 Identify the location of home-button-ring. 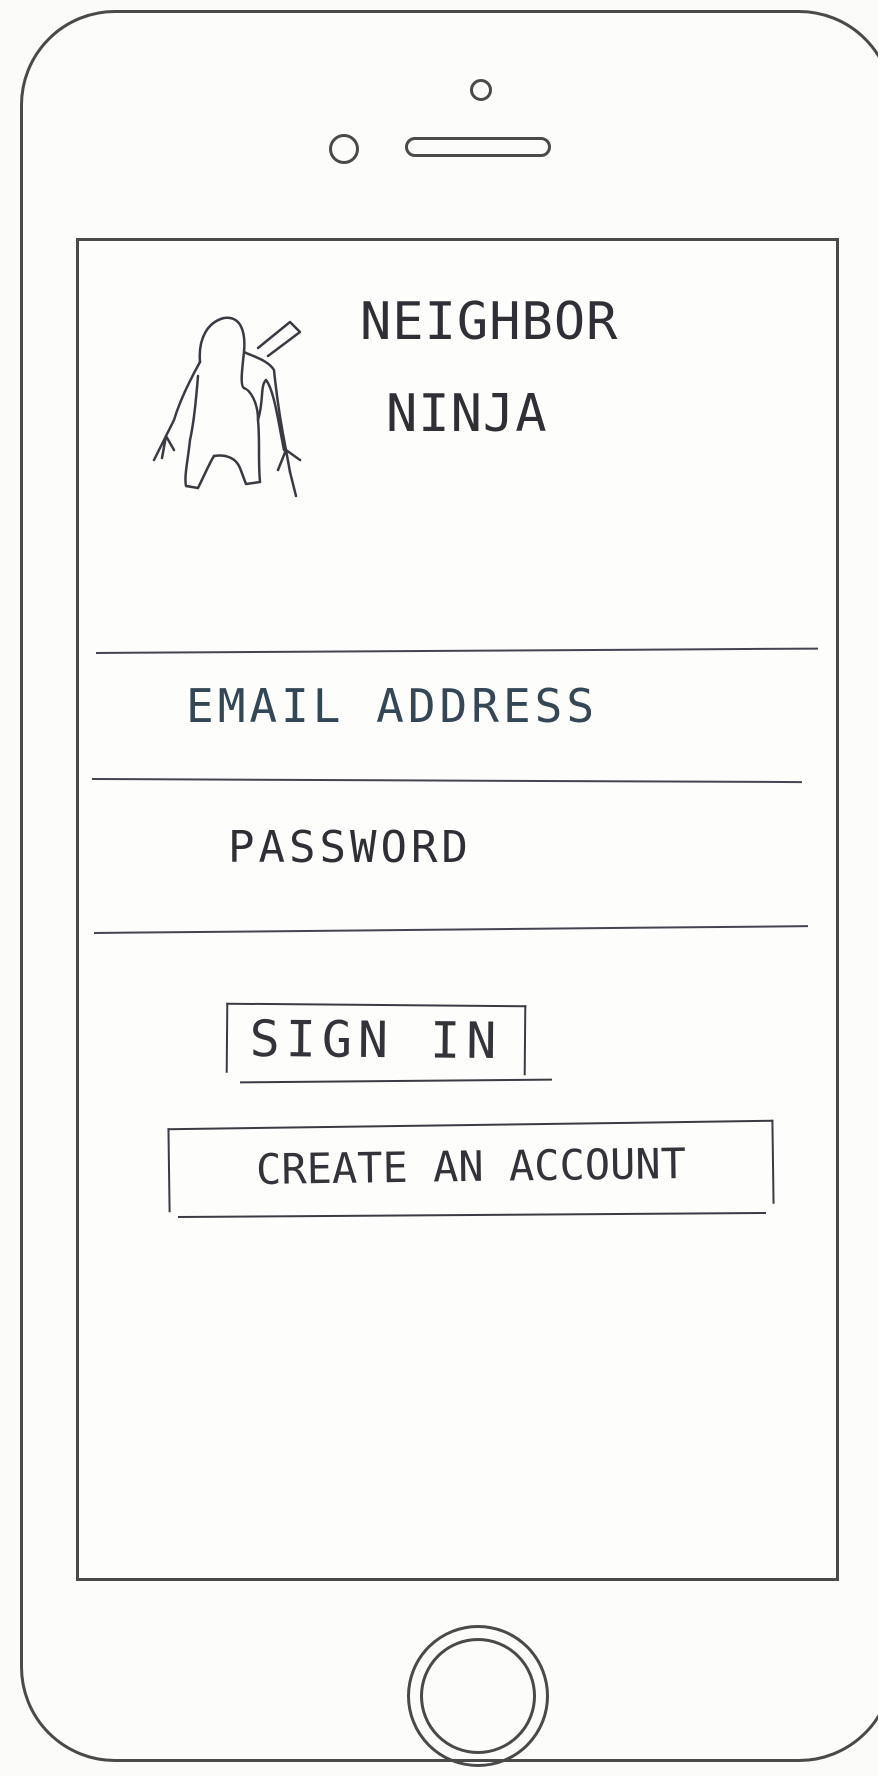
(478, 1696).